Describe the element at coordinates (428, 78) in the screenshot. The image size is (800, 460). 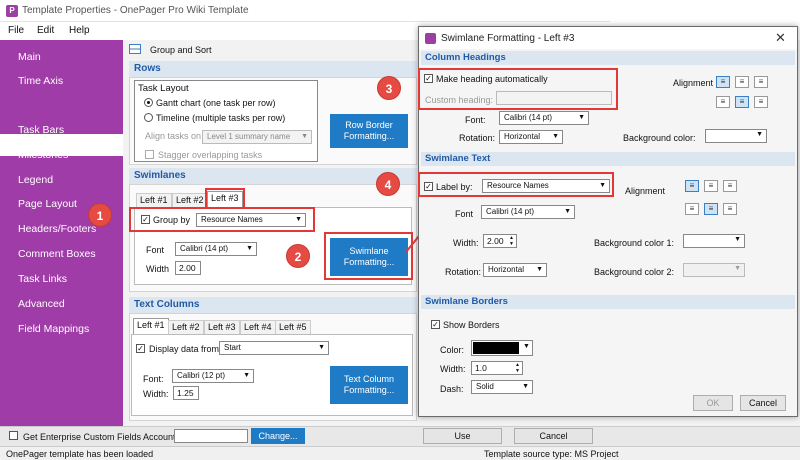
I see `make-heading-checkbox: ✓` at that location.